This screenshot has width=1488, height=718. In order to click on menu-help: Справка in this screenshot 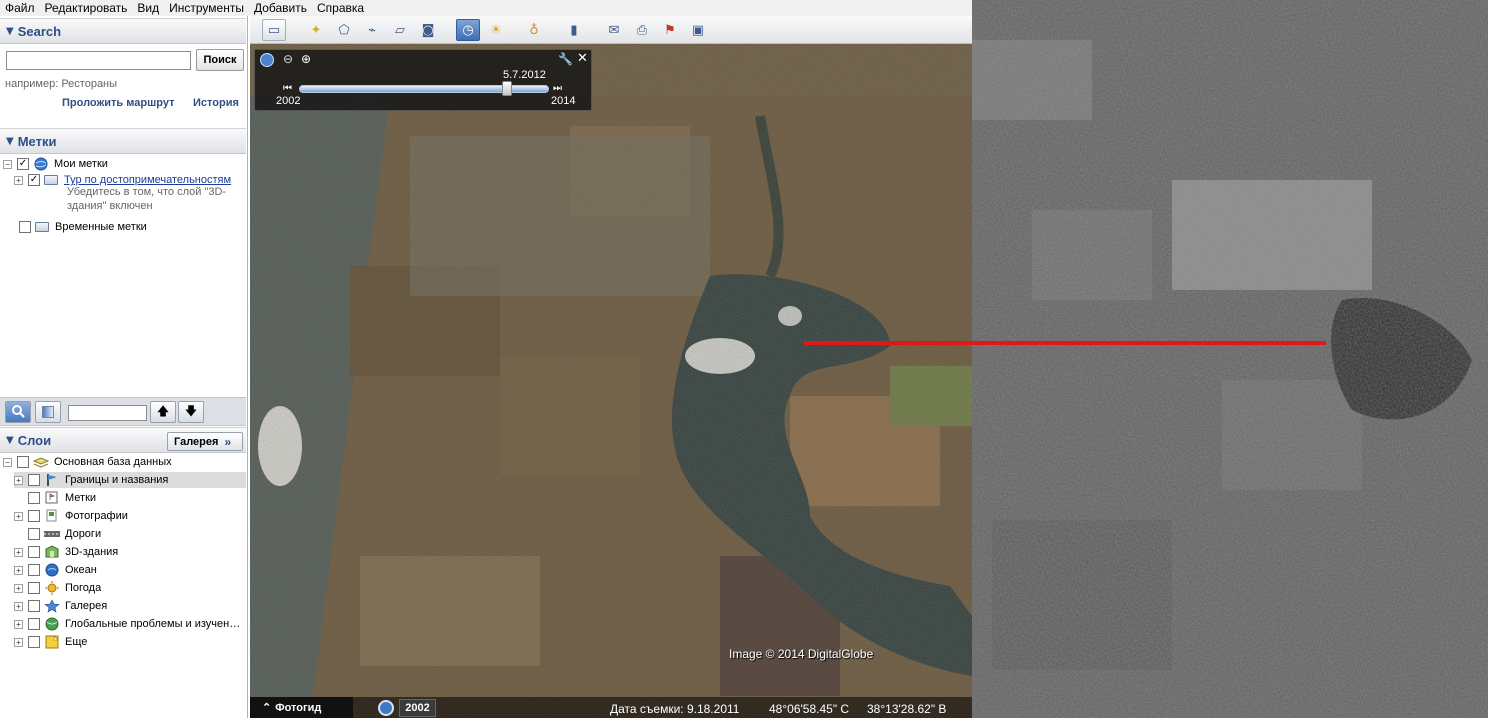, I will do `click(340, 8)`.